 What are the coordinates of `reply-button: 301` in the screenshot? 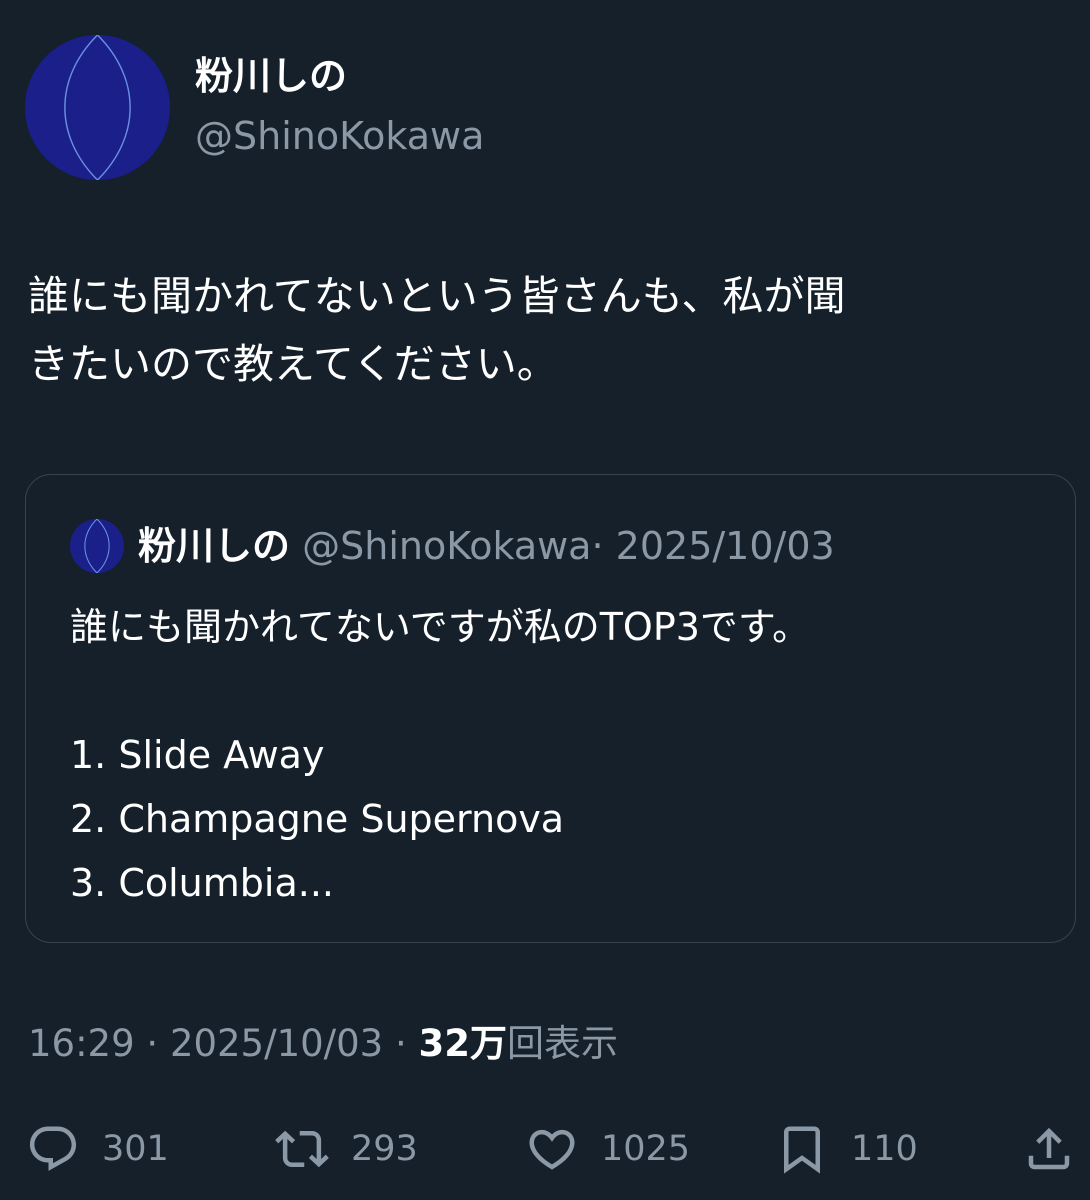 It's located at (97, 1149).